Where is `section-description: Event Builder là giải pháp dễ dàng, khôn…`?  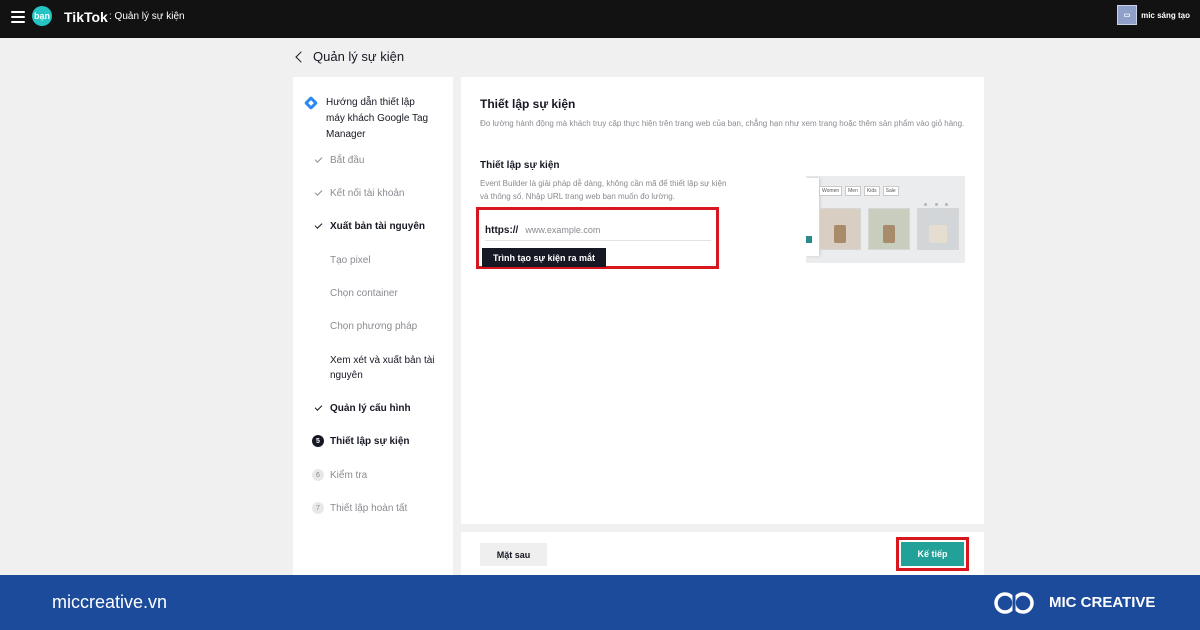 section-description: Event Builder là giải pháp dễ dàng, khôn… is located at coordinates (603, 190).